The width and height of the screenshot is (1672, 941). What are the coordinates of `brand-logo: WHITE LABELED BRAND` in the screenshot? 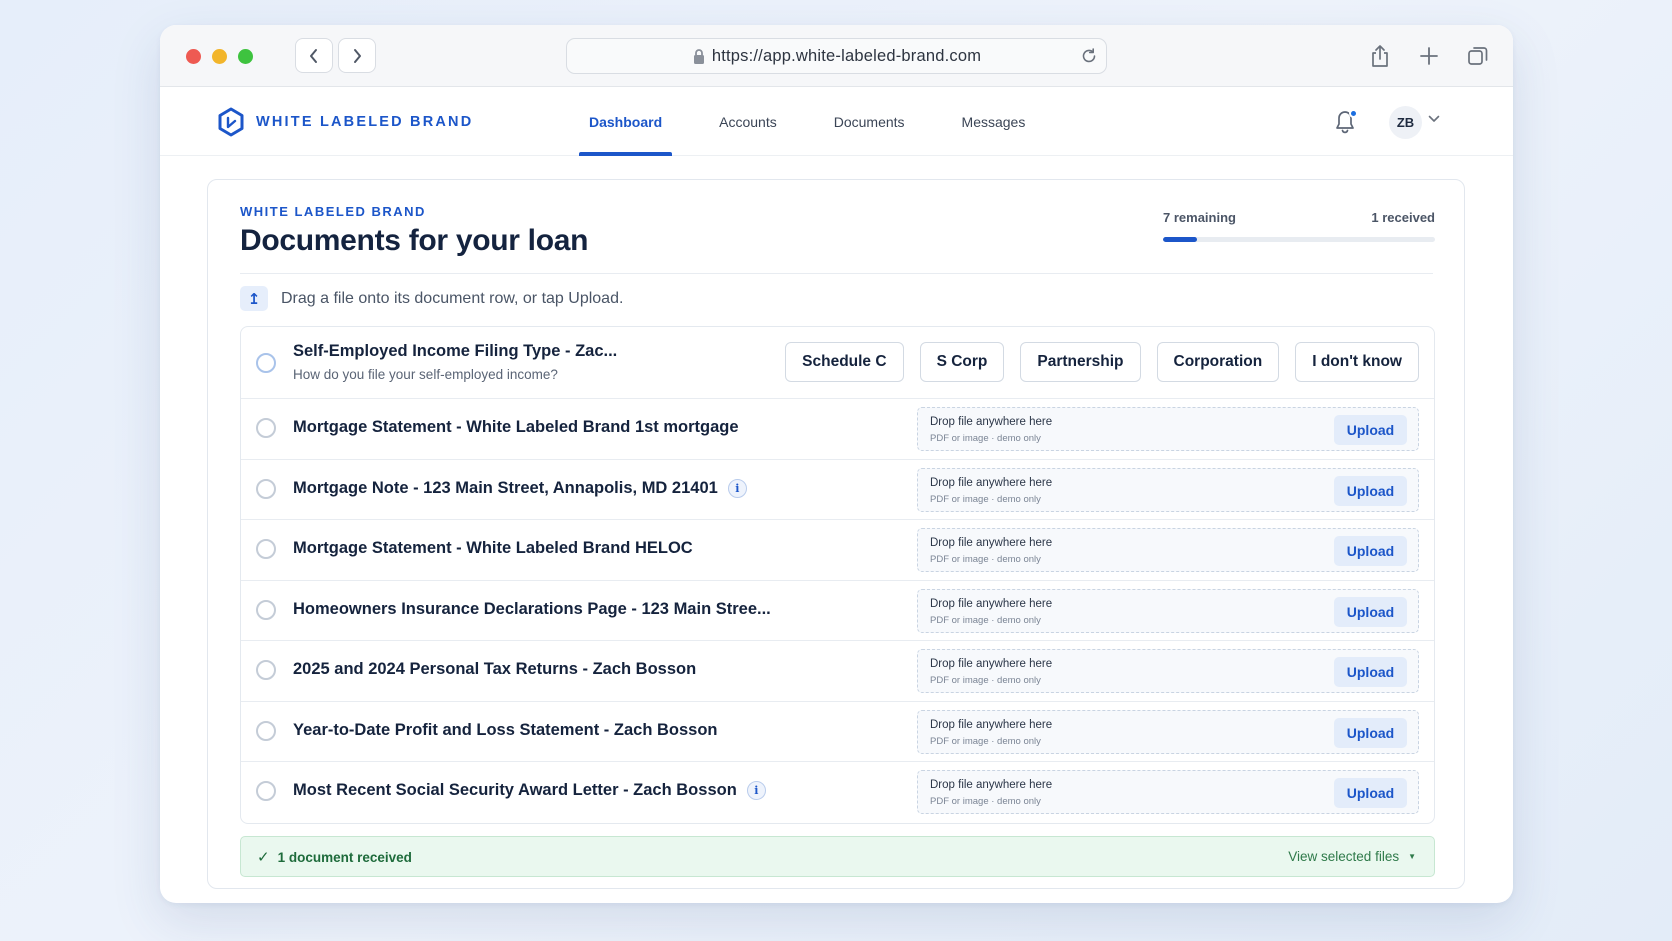 It's located at (345, 122).